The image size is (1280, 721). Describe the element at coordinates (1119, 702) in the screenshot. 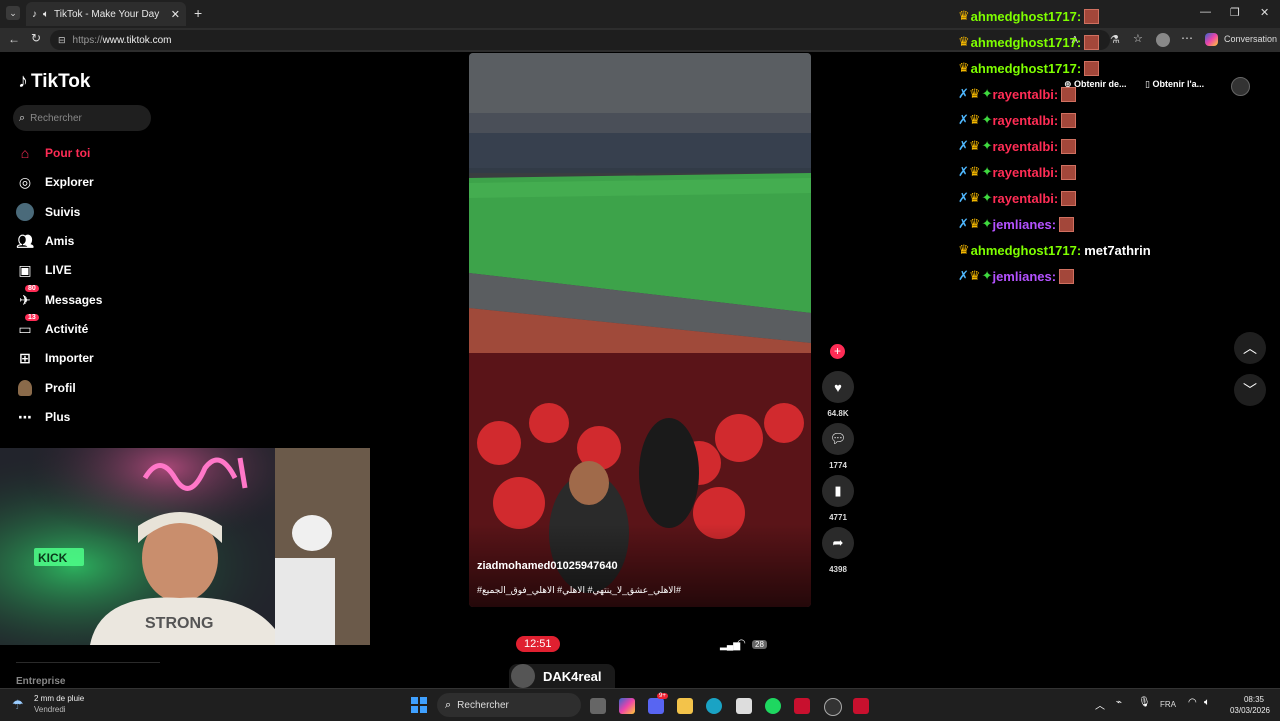

I see `tray-network-icon: ⌁` at that location.